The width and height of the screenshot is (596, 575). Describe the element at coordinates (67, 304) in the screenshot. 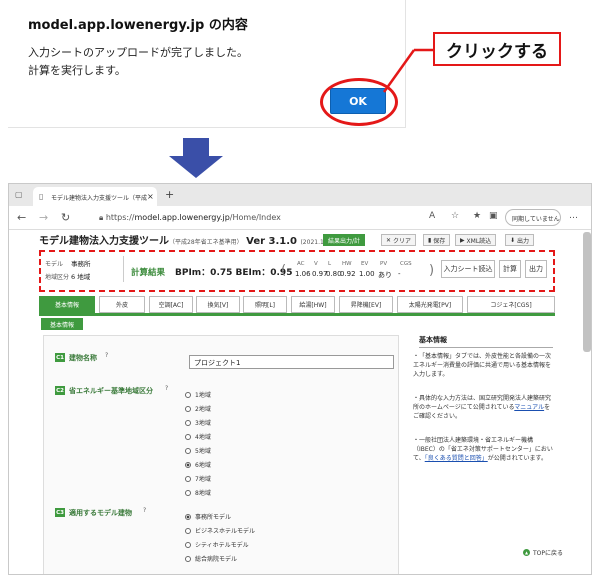

I see `category-tab: 基本情報` at that location.